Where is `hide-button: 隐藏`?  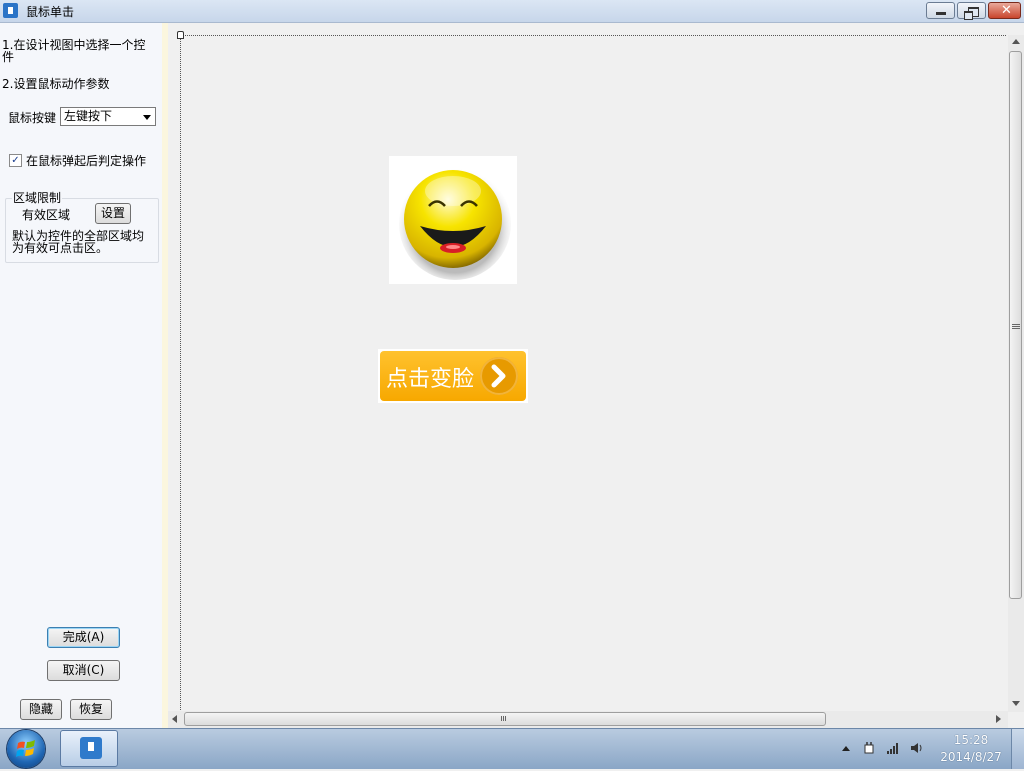
hide-button: 隐藏 is located at coordinates (41, 709).